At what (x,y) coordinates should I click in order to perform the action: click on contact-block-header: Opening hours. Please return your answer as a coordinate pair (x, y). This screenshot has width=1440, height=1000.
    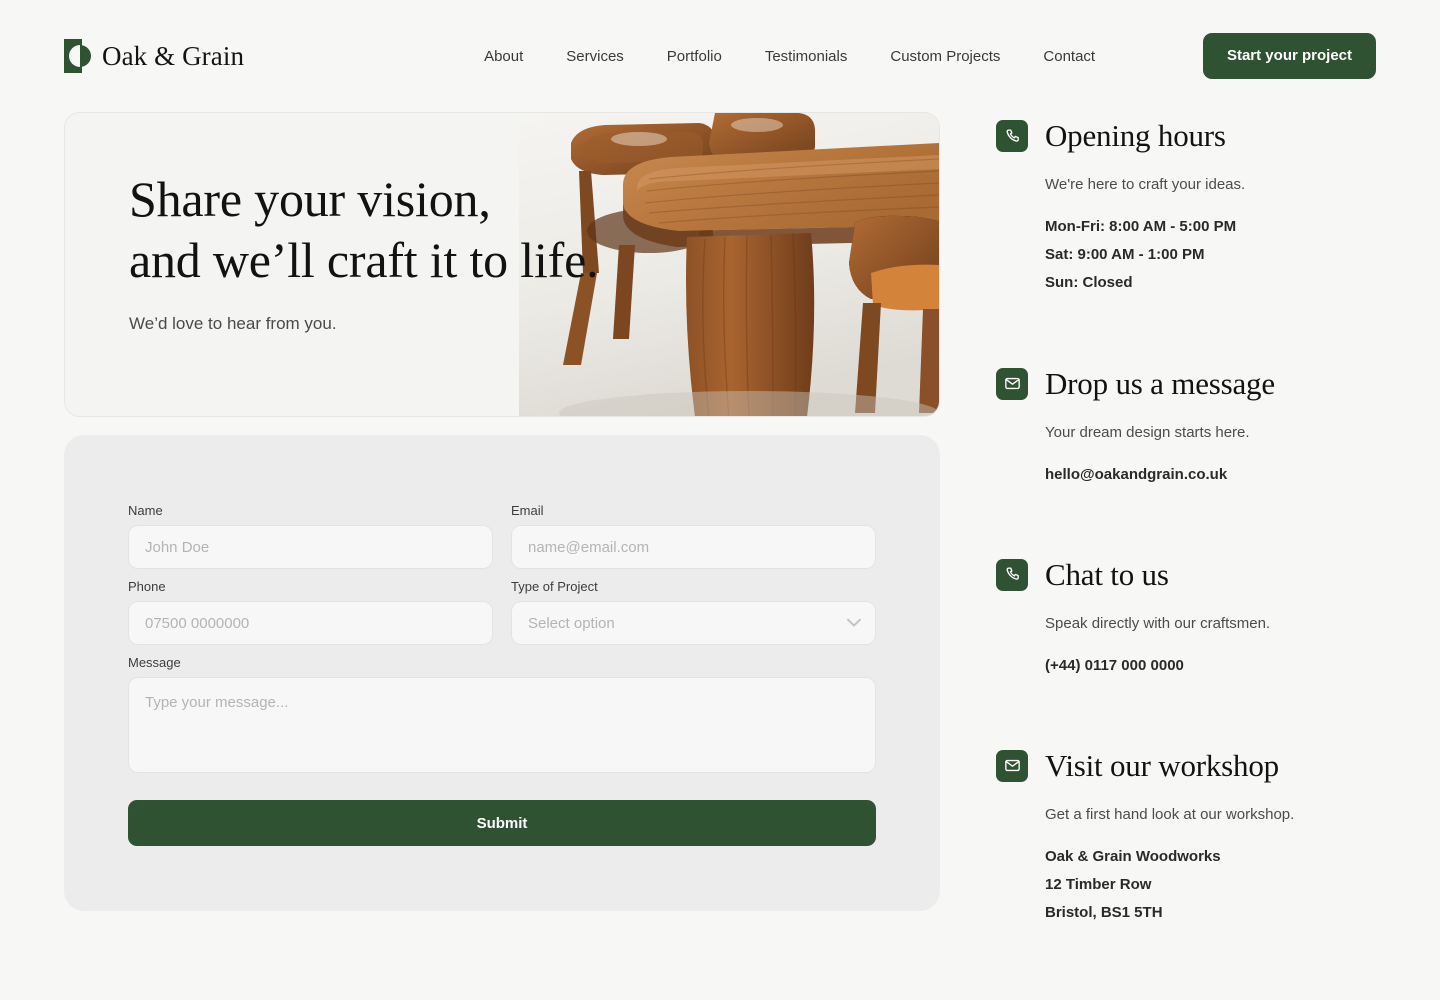
    Looking at the image, I should click on (1196, 136).